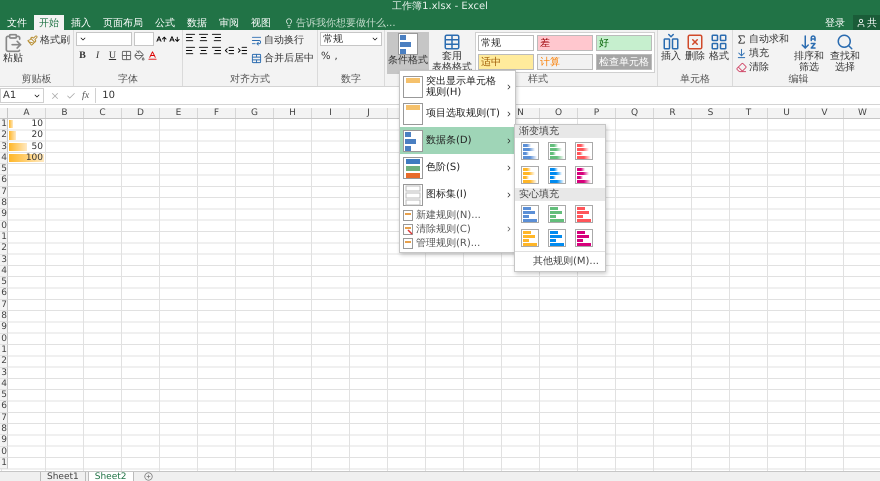 Image resolution: width=880 pixels, height=481 pixels. What do you see at coordinates (13, 53) in the screenshot?
I see `paste-button: 粘贴` at bounding box center [13, 53].